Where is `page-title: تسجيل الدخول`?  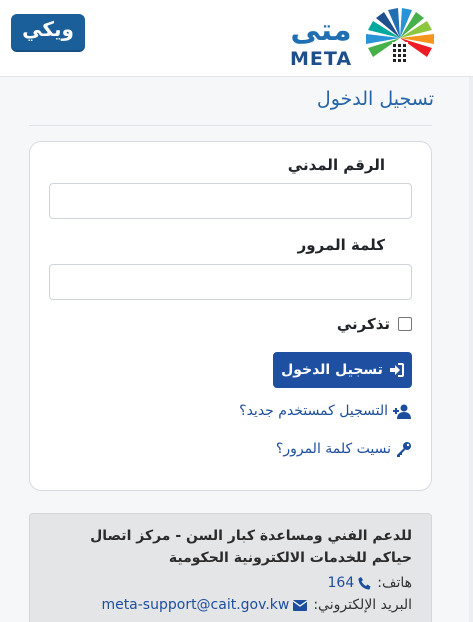 page-title: تسجيل الدخول is located at coordinates (375, 99).